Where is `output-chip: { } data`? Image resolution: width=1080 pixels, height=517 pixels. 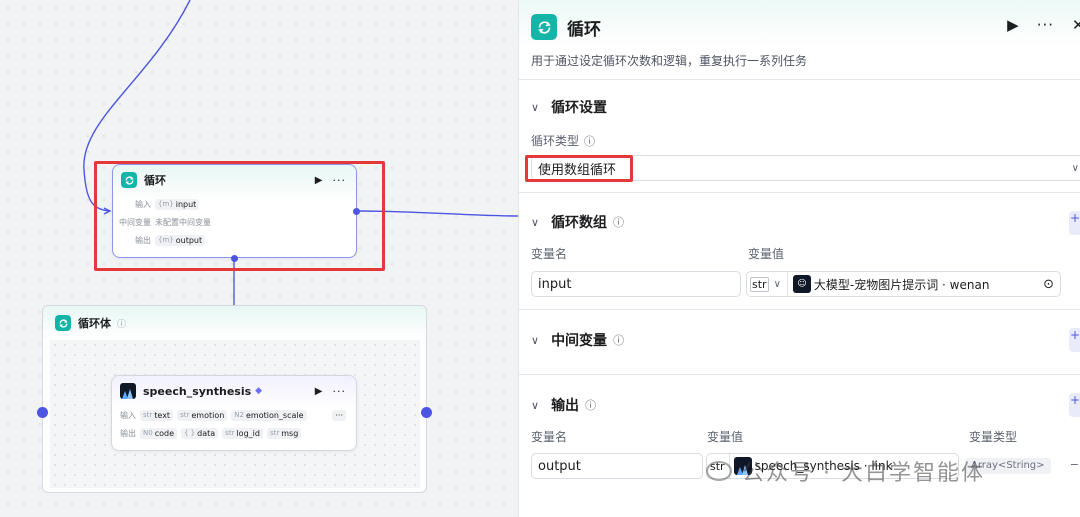
output-chip: { } data is located at coordinates (200, 433).